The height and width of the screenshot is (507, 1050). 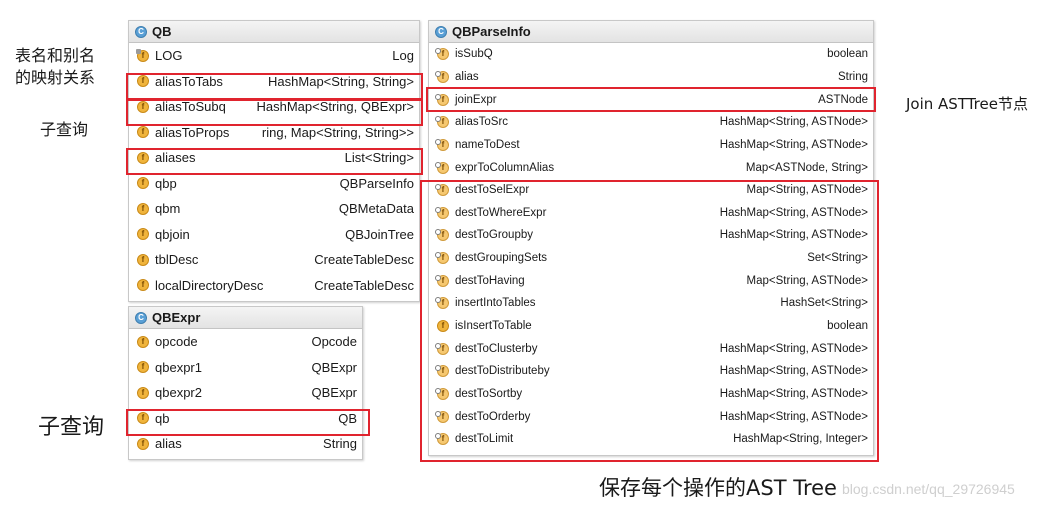 What do you see at coordinates (487, 144) in the screenshot?
I see `field-name: nameToDest` at bounding box center [487, 144].